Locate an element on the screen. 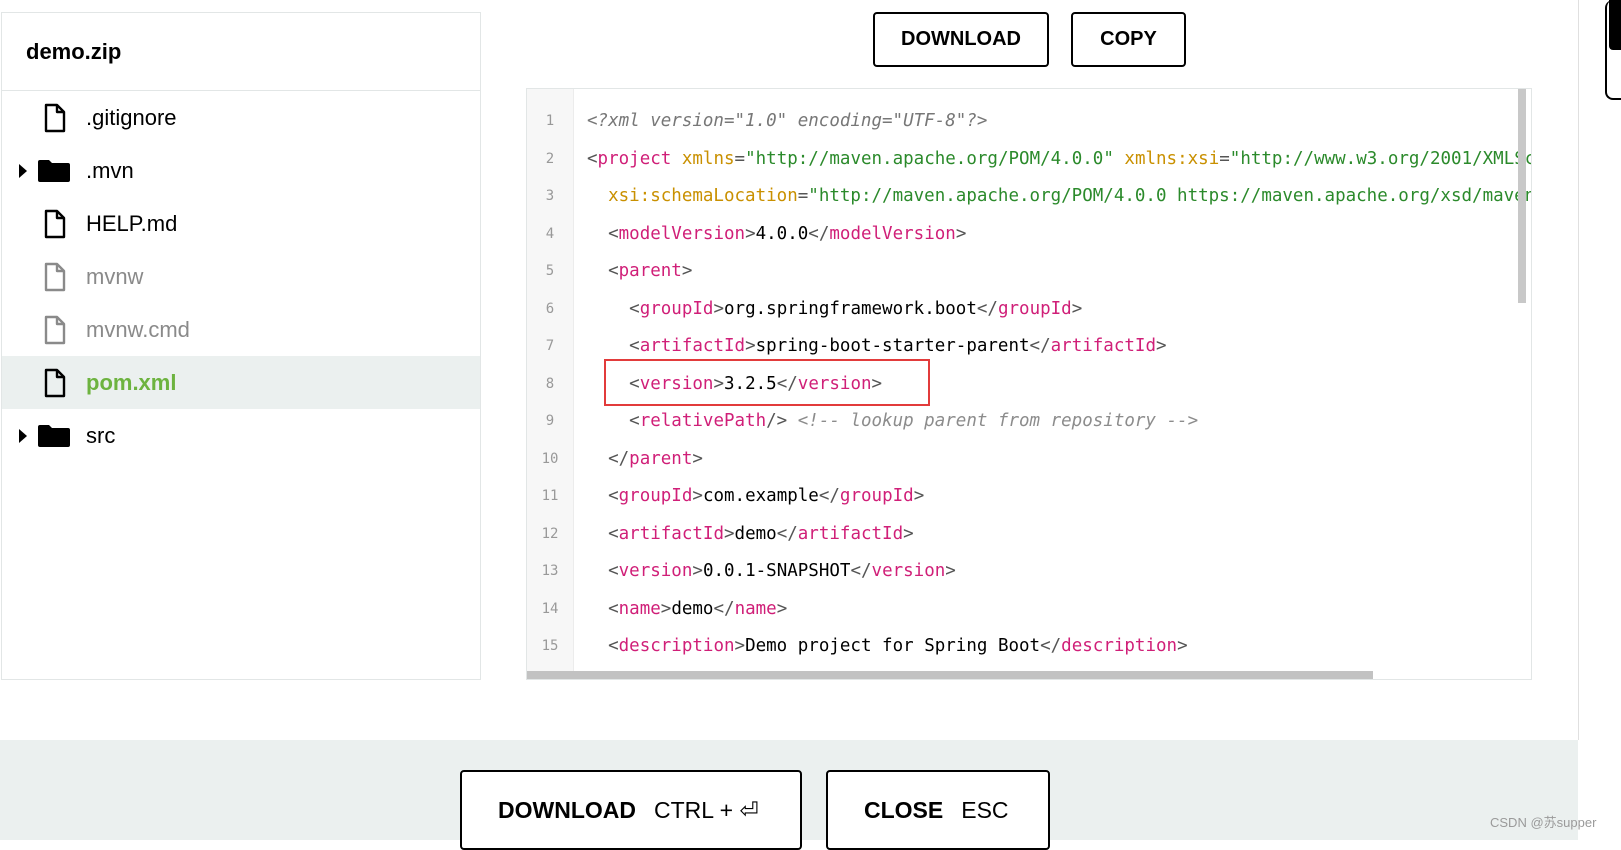 This screenshot has height=850, width=1621. tree-item-label: mvnw is located at coordinates (115, 276).